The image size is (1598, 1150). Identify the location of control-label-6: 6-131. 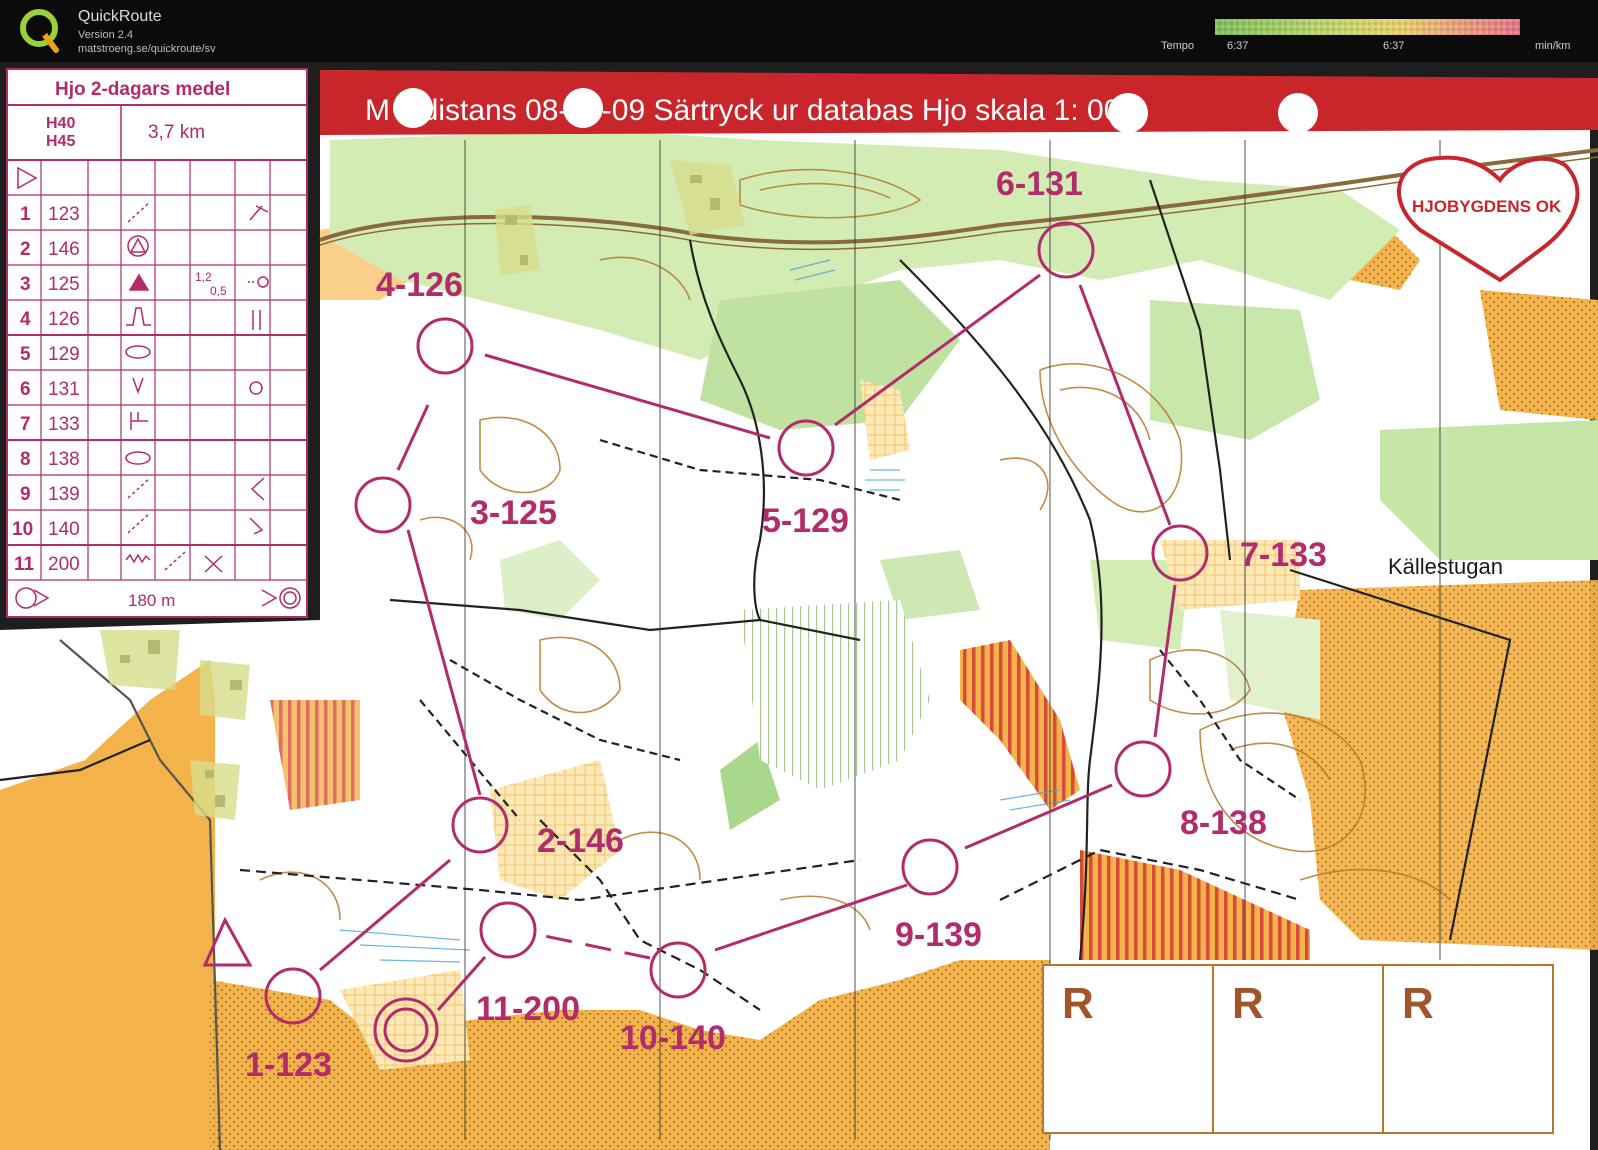
(1039, 184).